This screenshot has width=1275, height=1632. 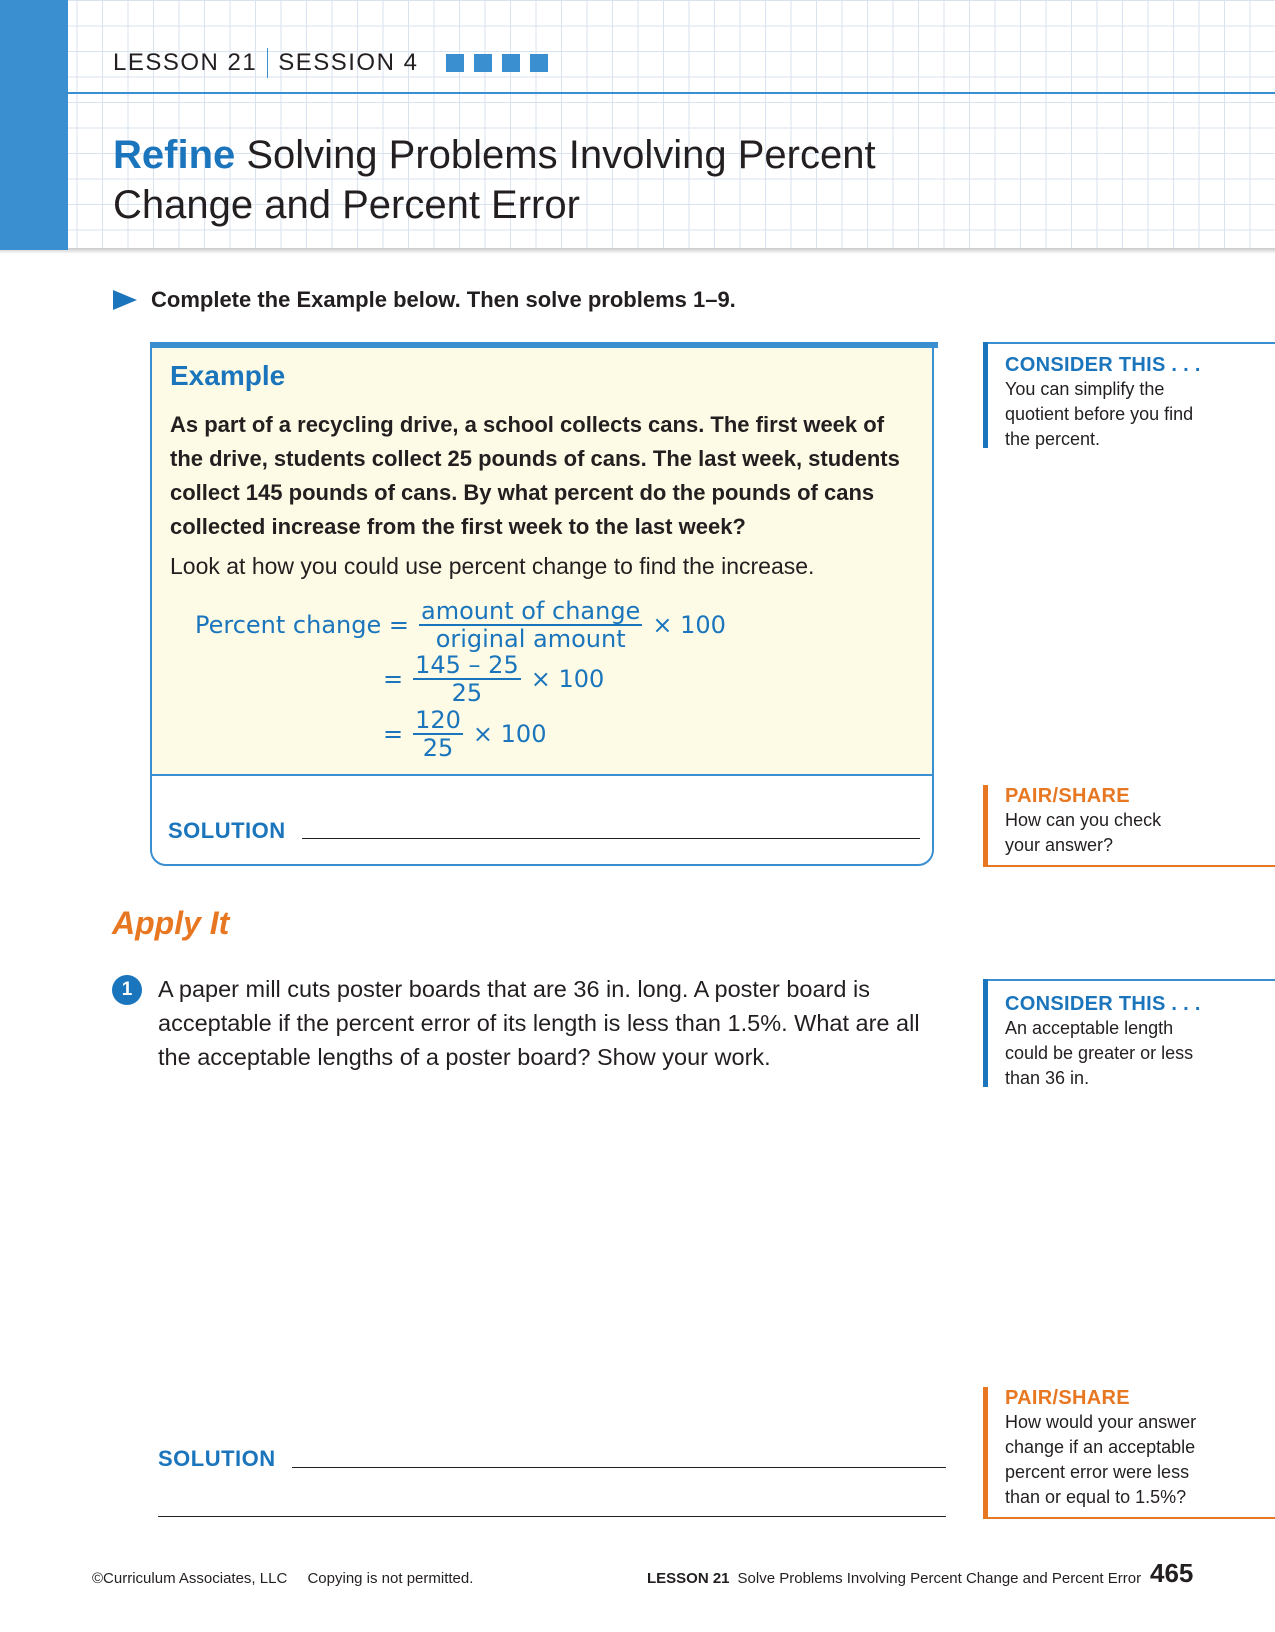 I want to click on example-heading: Example, so click(x=228, y=375).